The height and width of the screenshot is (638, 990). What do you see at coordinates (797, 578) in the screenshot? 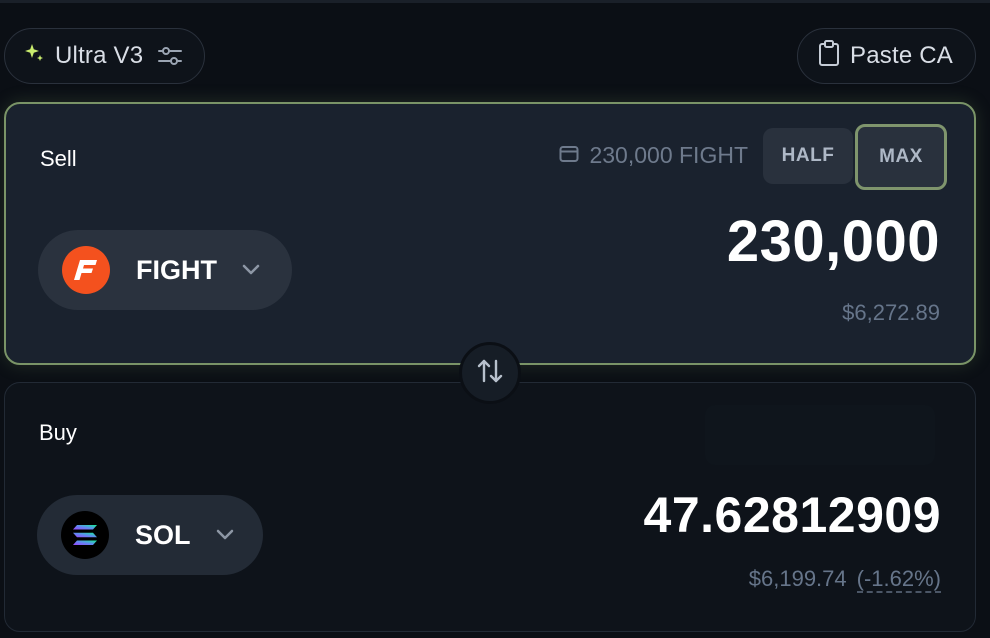
I see `buy-usd-value: $6,199.74` at bounding box center [797, 578].